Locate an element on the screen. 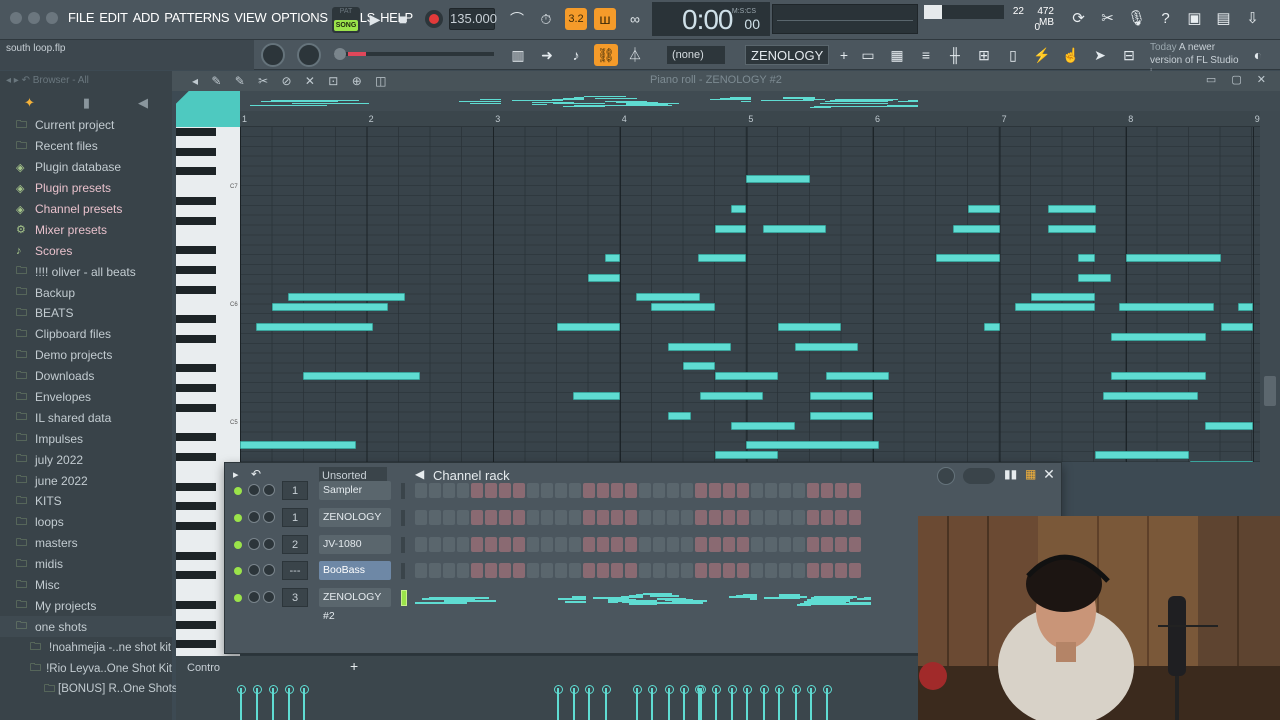 This screenshot has width=1280, height=720. playlist-icon: ▭ is located at coordinates (868, 55).